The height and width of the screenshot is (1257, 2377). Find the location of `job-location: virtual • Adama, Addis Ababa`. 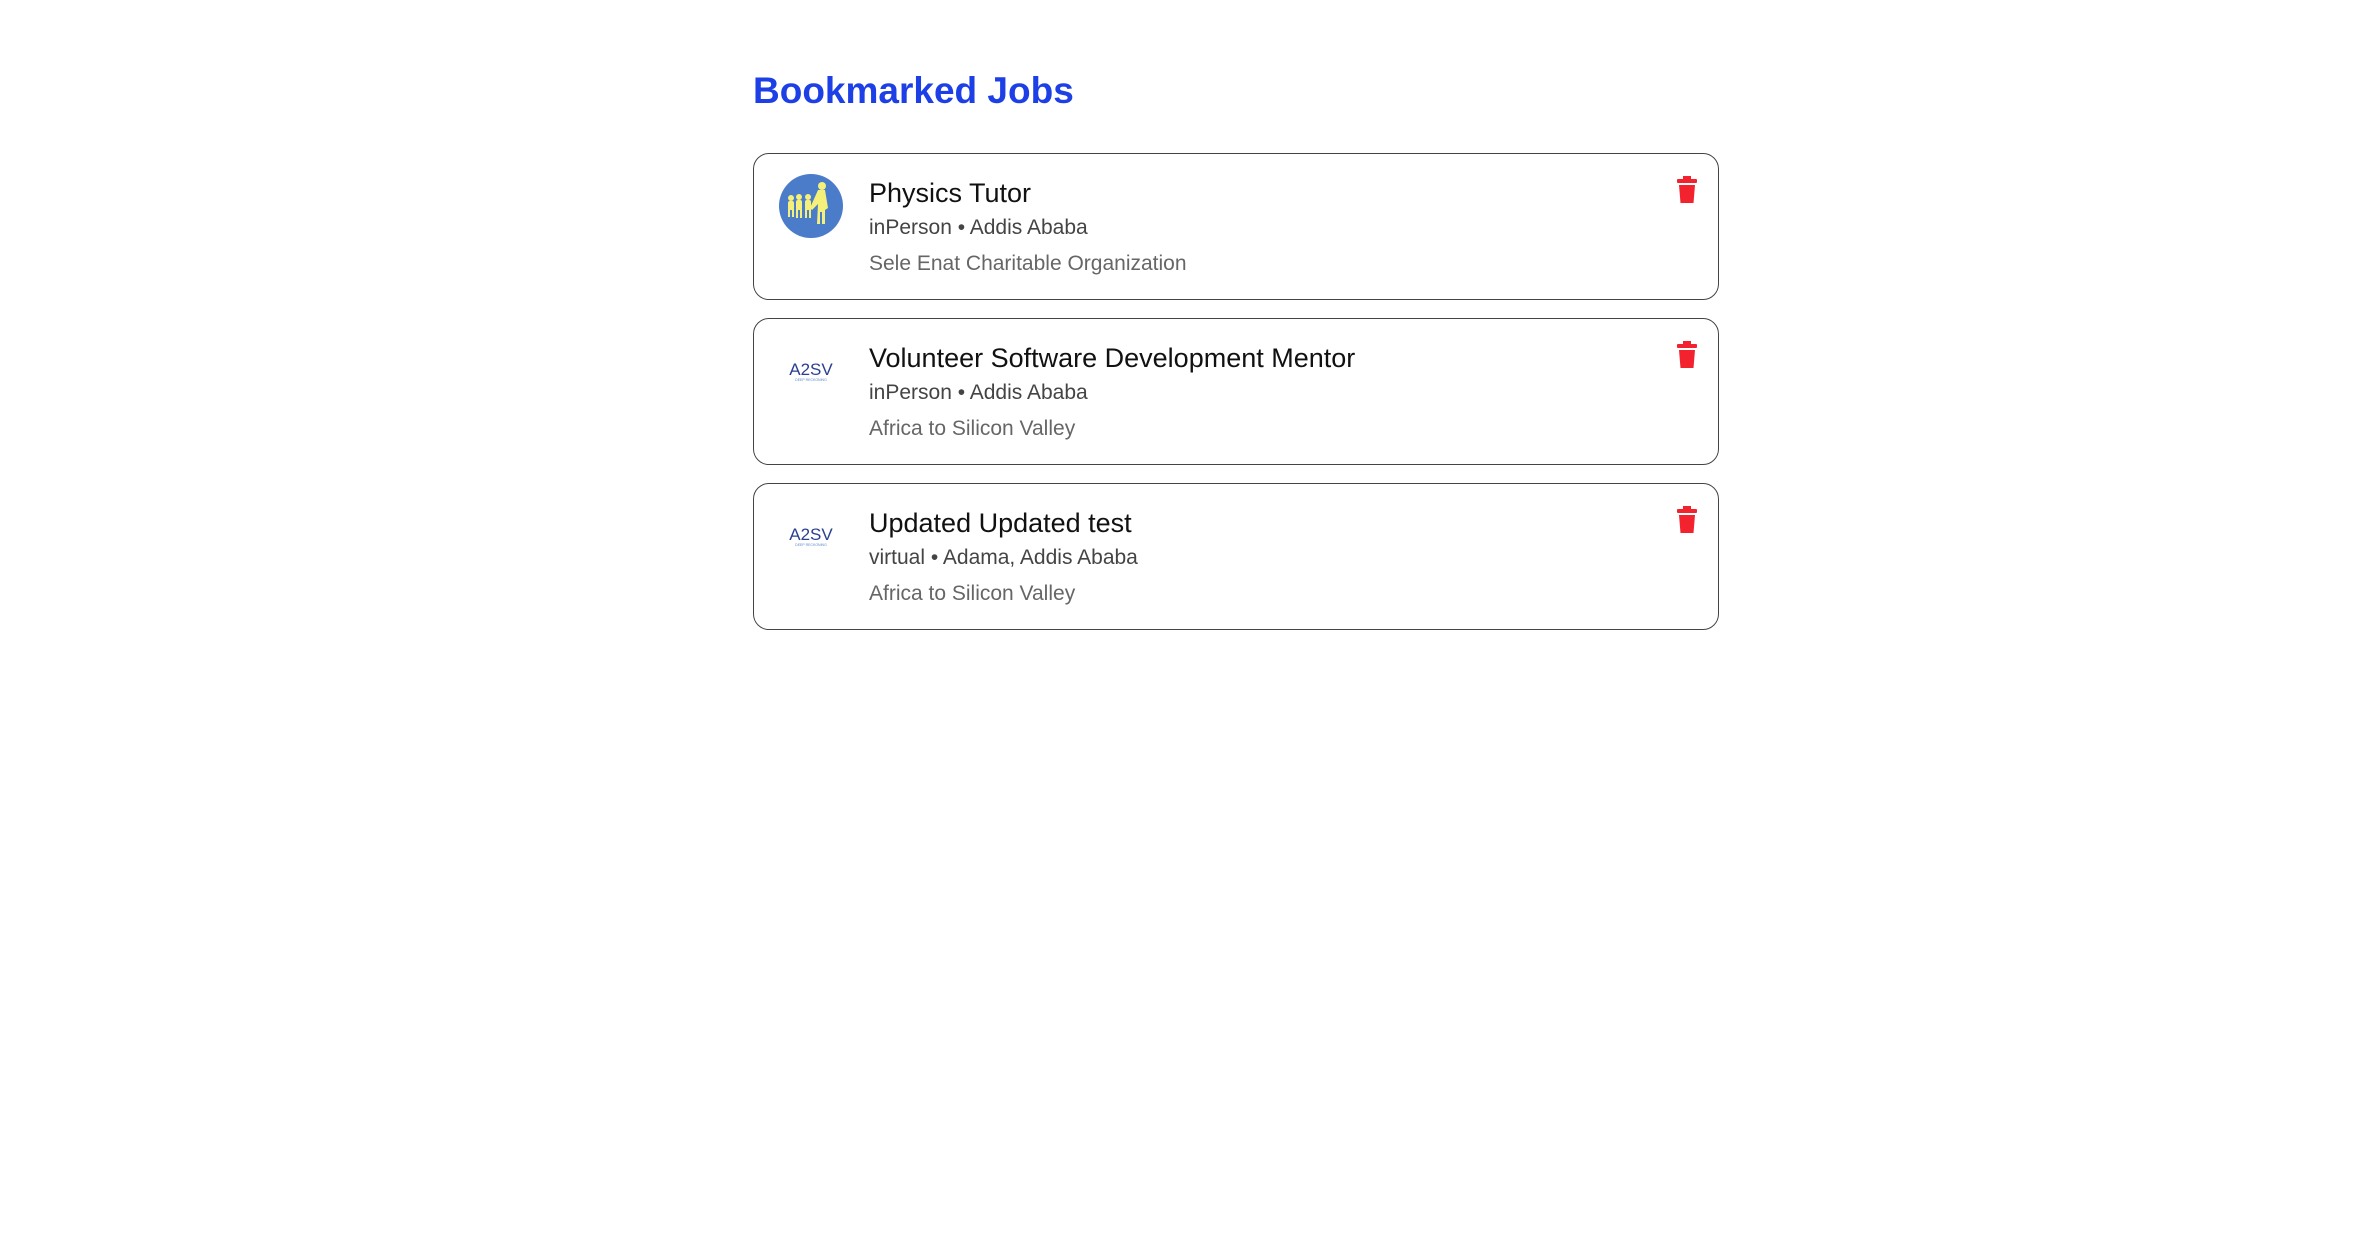

job-location: virtual • Adama, Addis Ababa is located at coordinates (1003, 557).